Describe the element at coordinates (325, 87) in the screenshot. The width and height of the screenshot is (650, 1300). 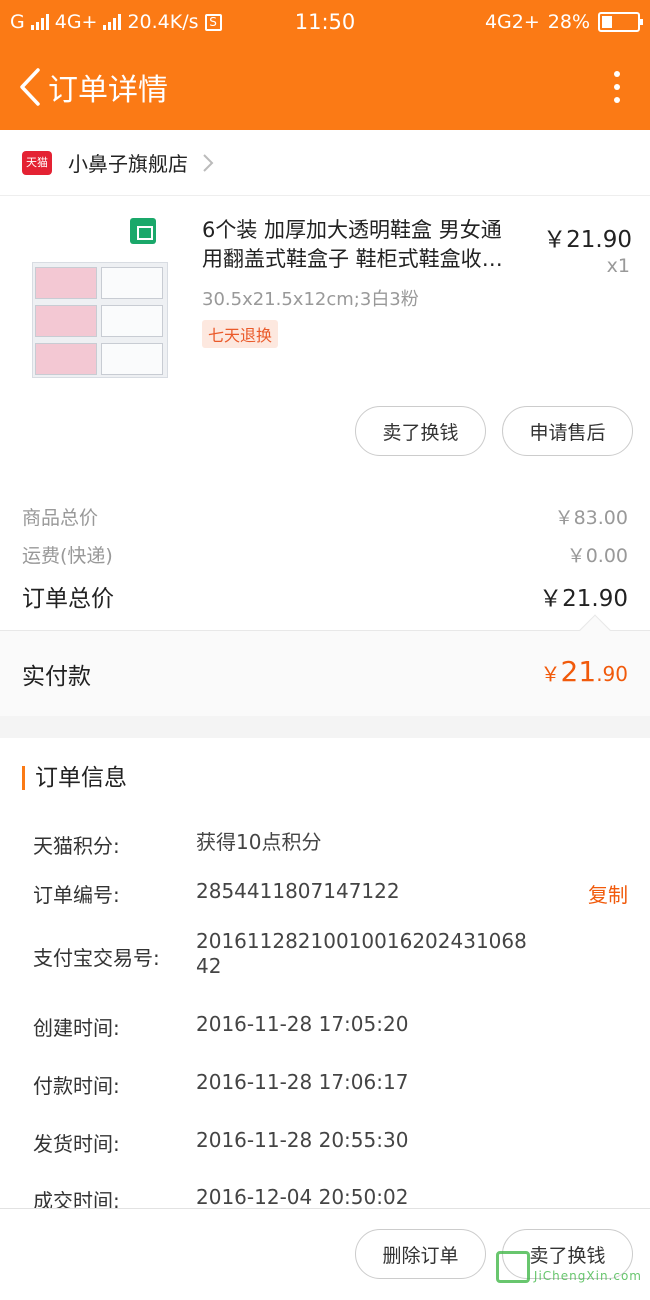
I see `app-header: 订单详情` at that location.